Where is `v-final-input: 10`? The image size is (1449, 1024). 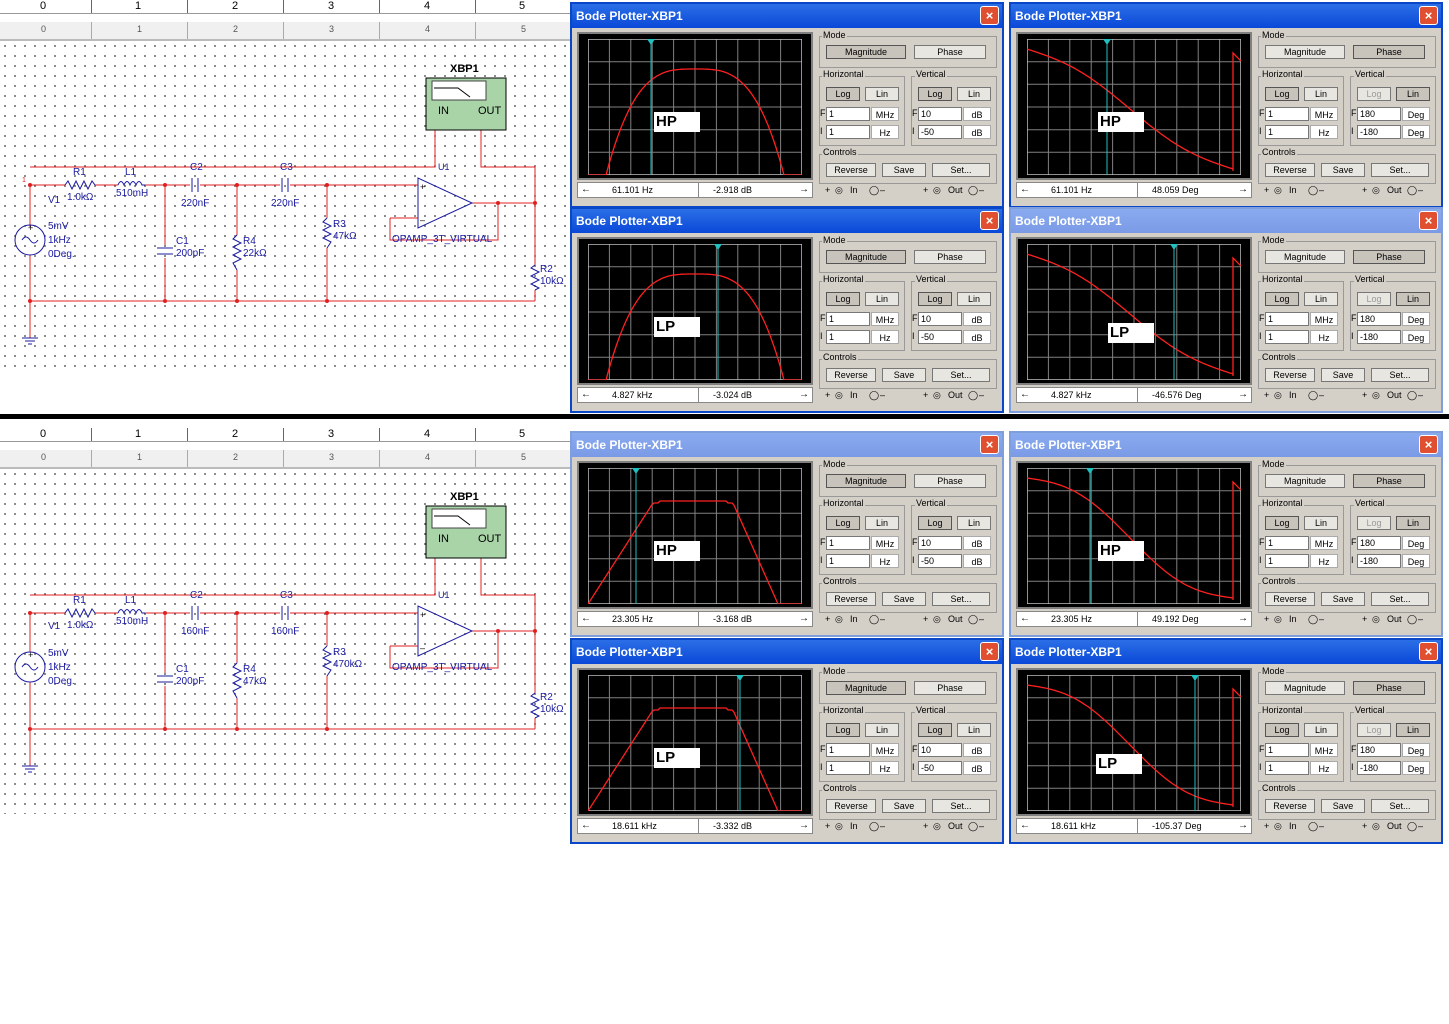
v-final-input: 10 is located at coordinates (940, 319).